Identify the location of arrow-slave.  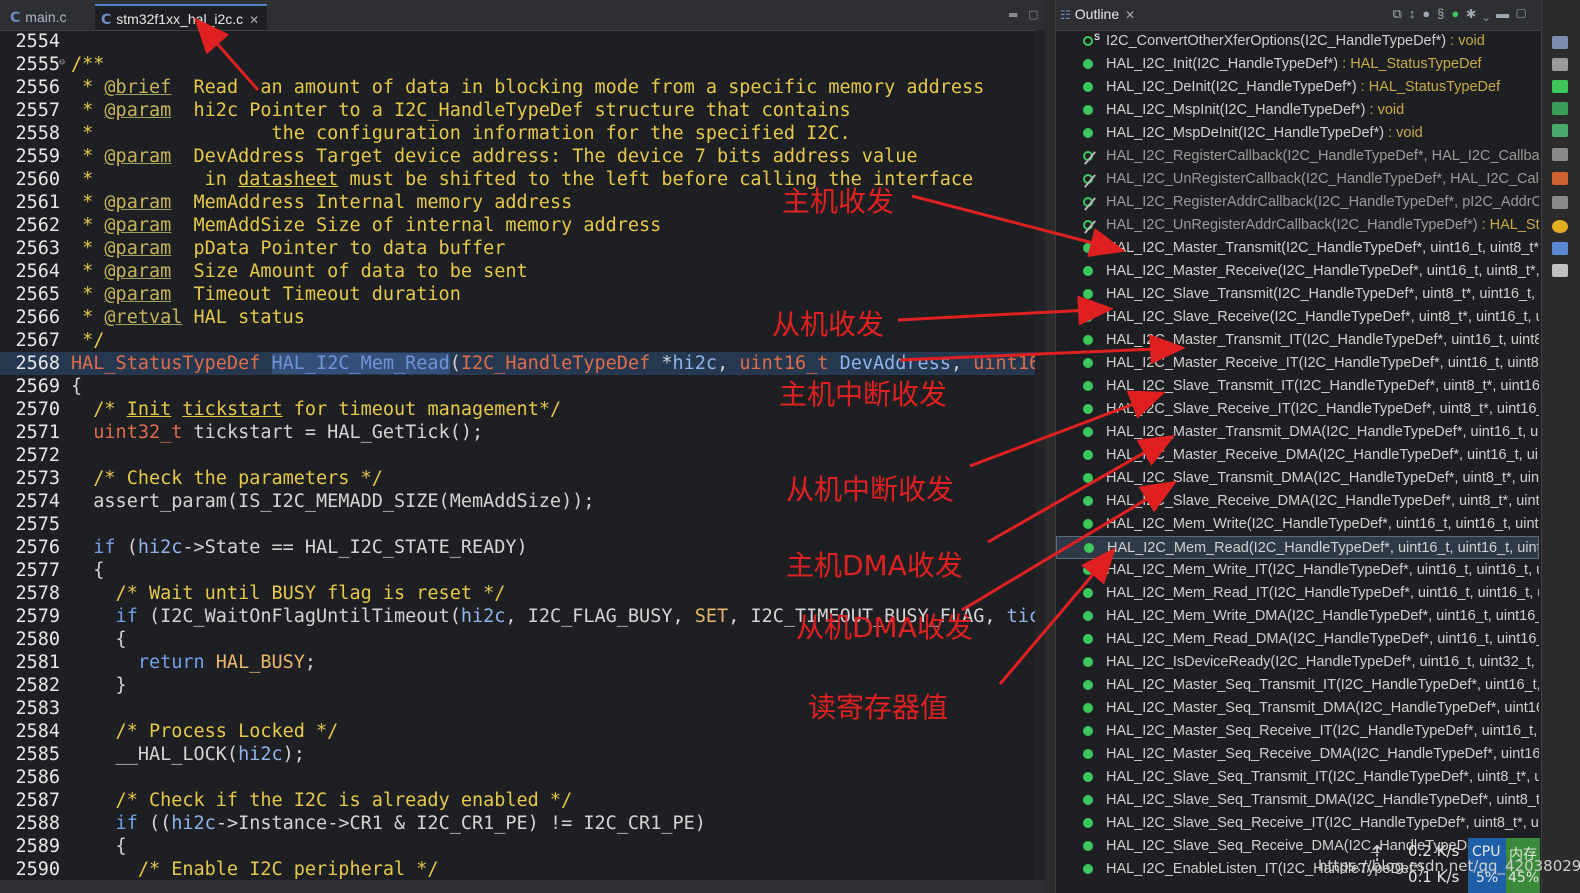
(1005, 310).